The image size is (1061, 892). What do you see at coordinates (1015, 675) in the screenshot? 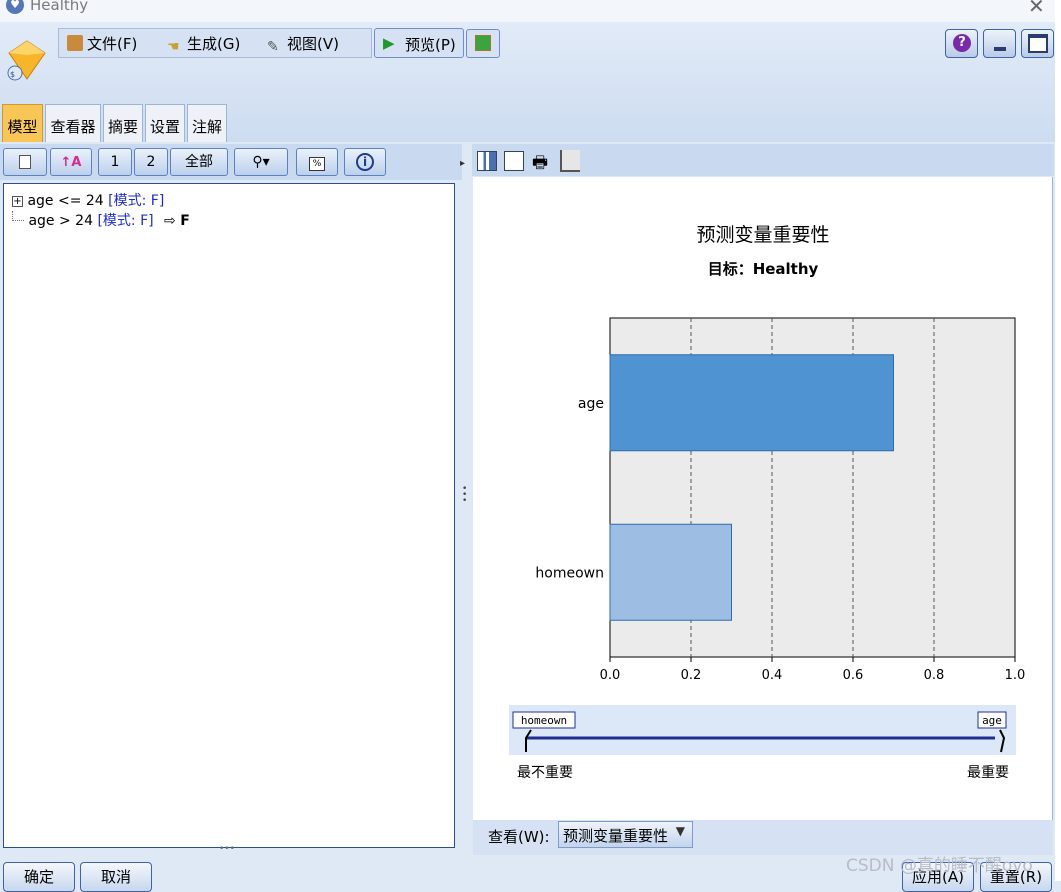
I see `x-tick-label: 1.0` at bounding box center [1015, 675].